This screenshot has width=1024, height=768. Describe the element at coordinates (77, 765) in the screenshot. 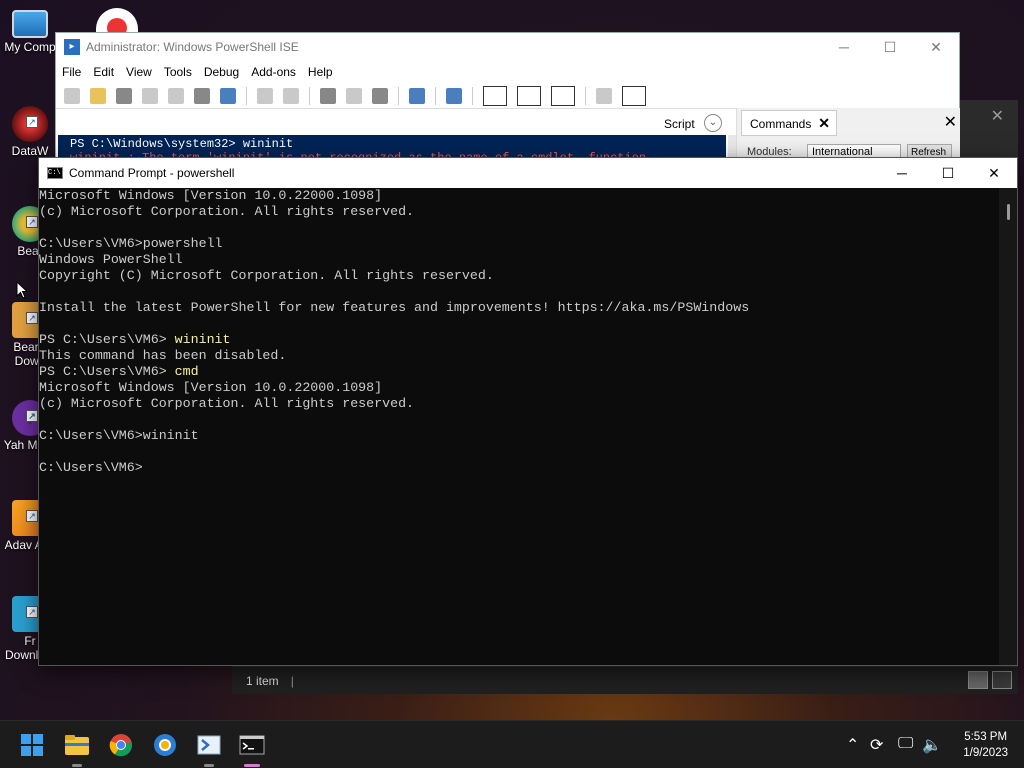

I see `running-indicator` at that location.